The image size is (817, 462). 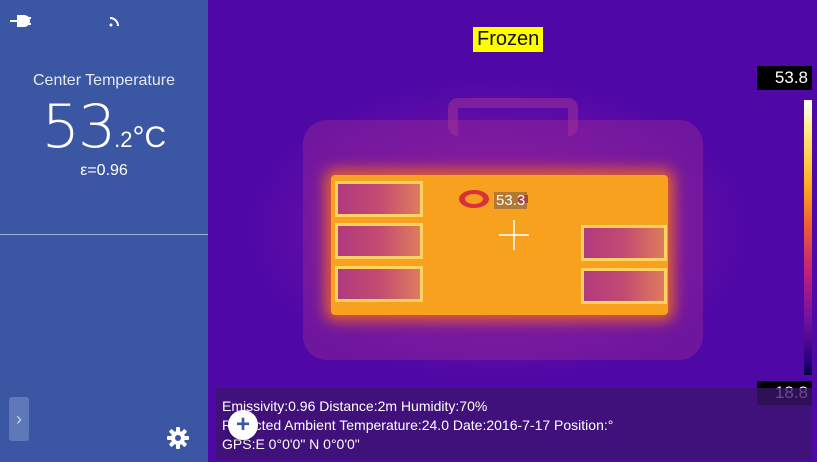 What do you see at coordinates (105, 22) in the screenshot?
I see `status-row` at bounding box center [105, 22].